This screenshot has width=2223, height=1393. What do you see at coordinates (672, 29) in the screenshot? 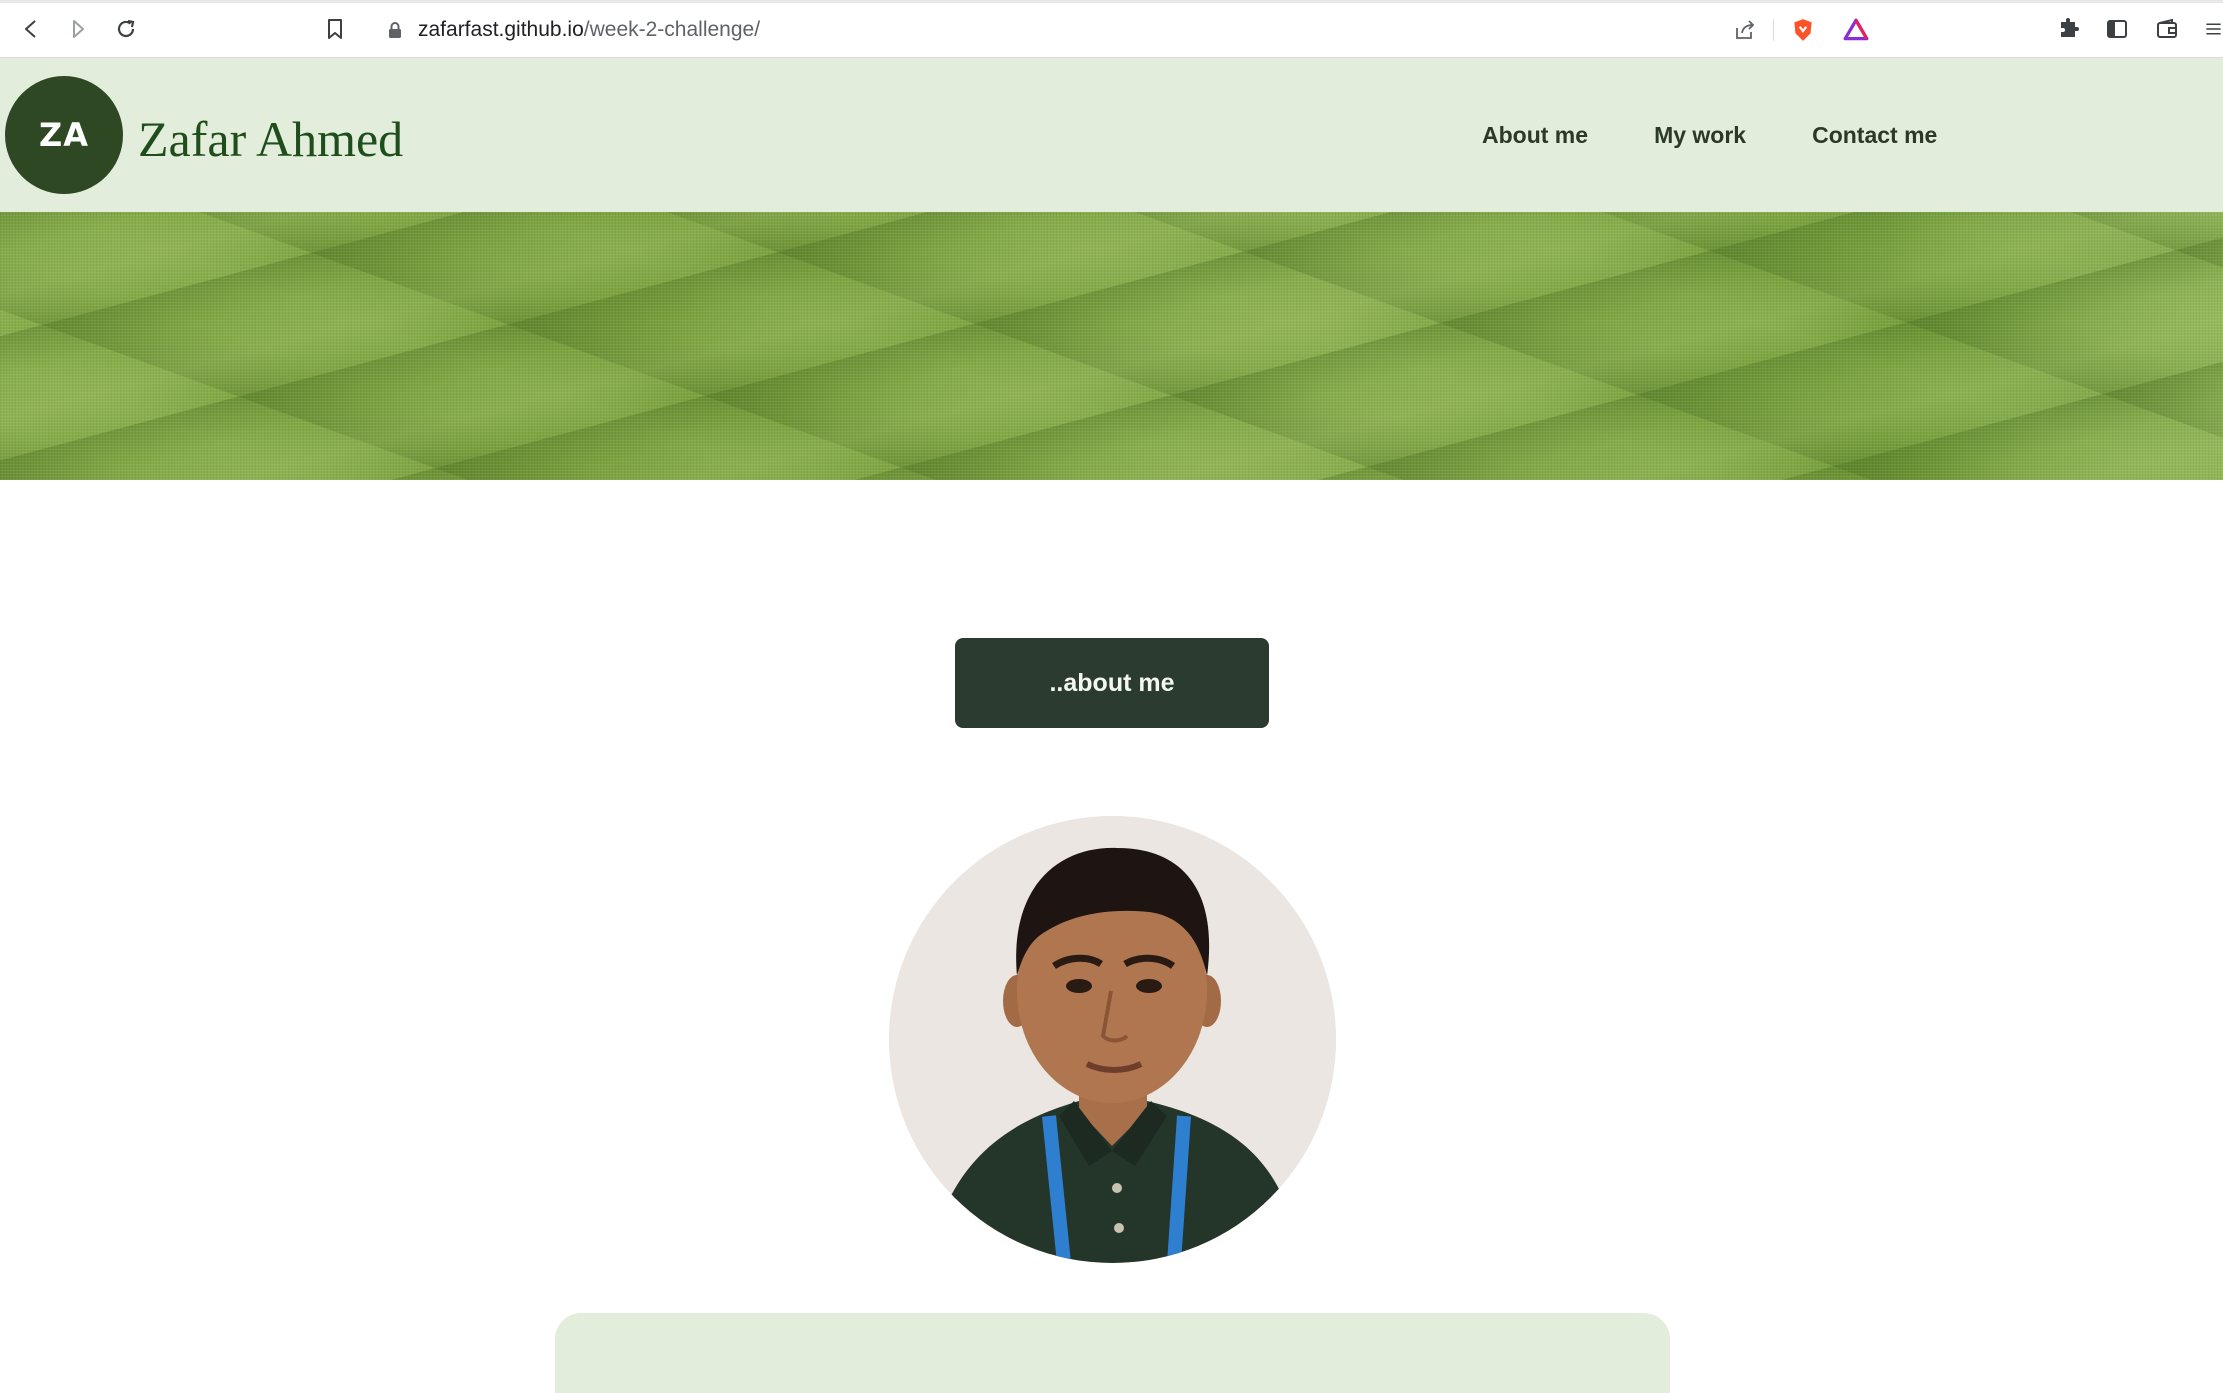
I see `url-path: /week-2-challenge/` at bounding box center [672, 29].